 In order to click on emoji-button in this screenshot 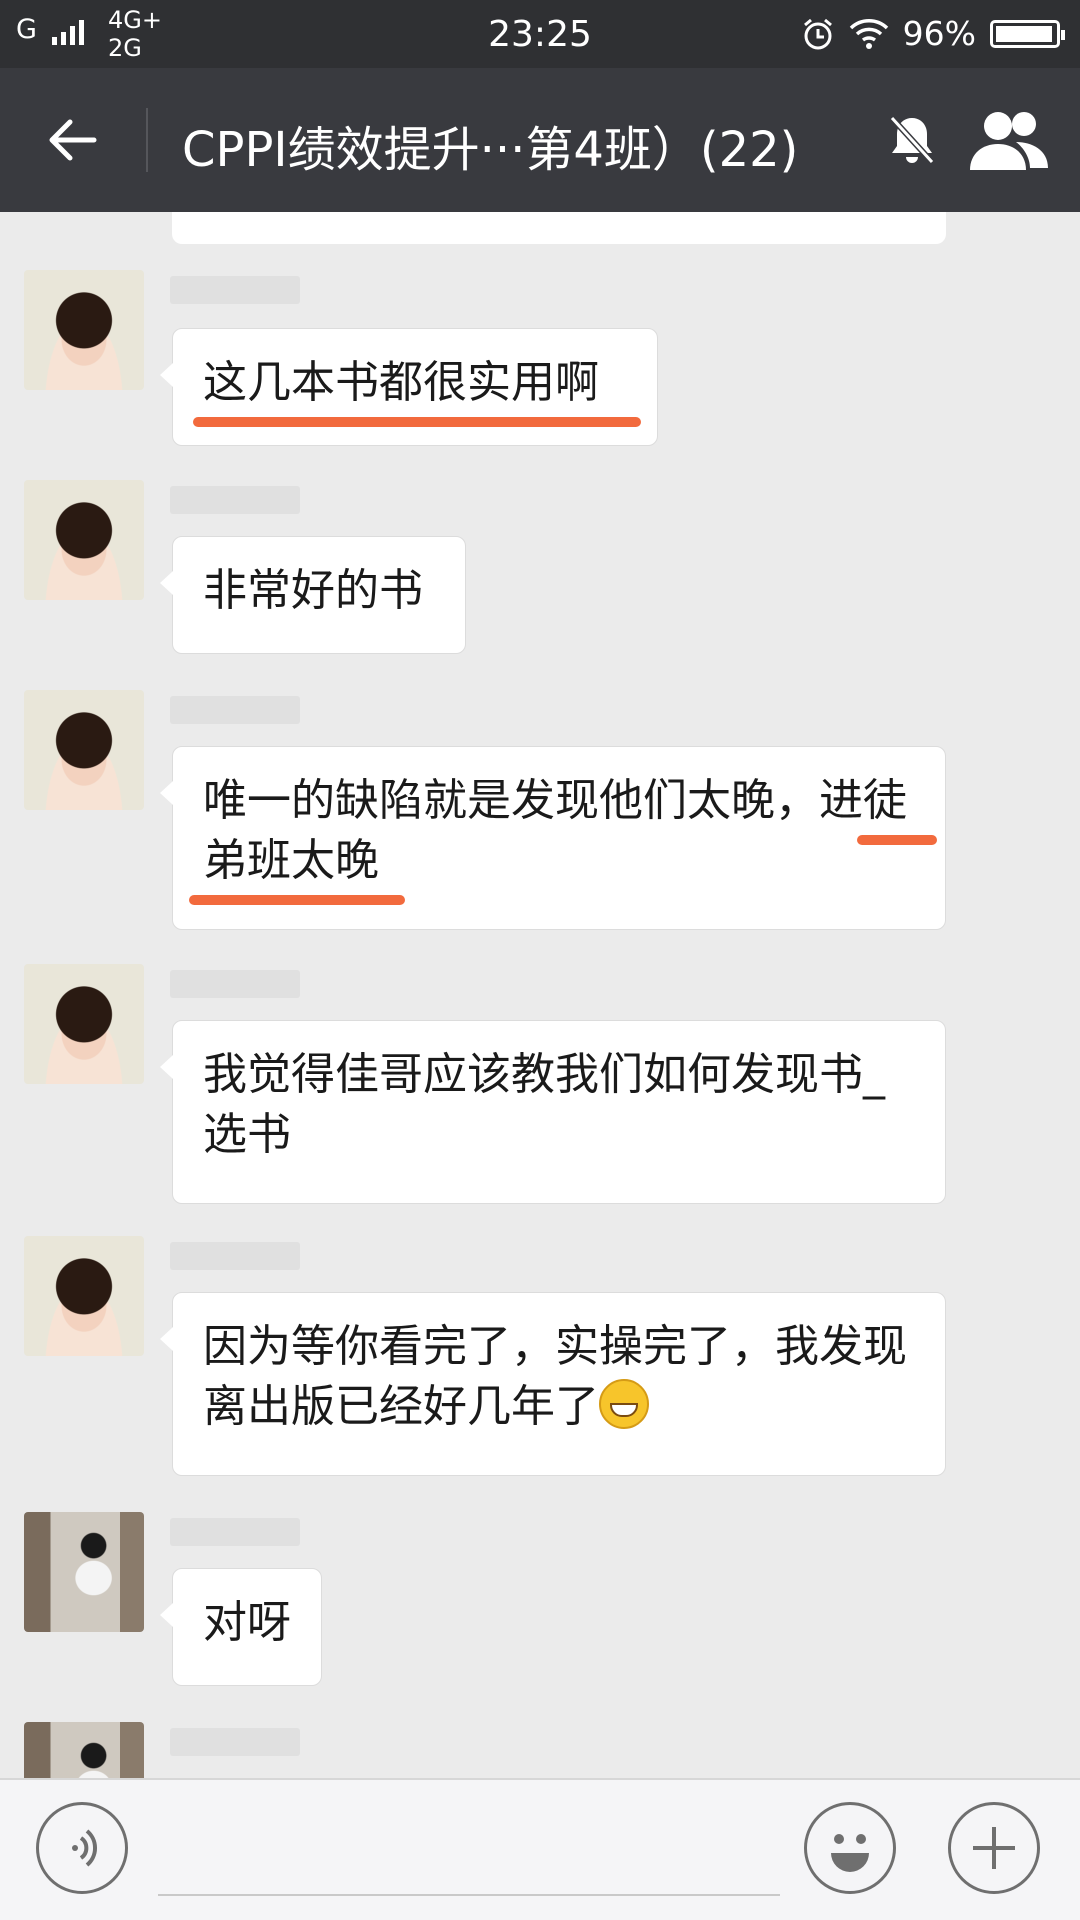, I will do `click(850, 1848)`.